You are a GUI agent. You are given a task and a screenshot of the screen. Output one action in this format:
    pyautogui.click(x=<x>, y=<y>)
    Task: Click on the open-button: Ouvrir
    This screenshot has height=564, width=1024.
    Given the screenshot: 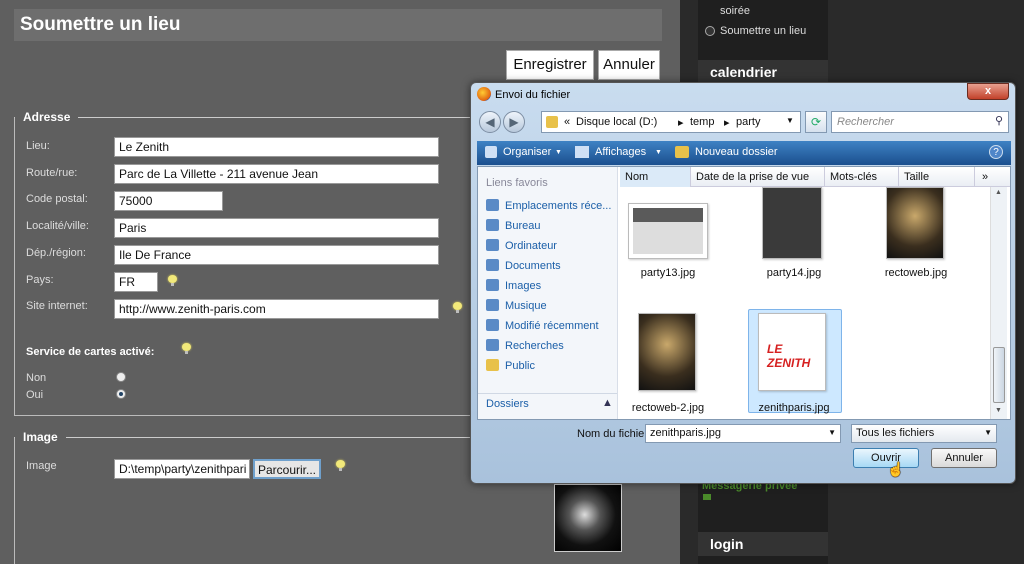 What is the action you would take?
    pyautogui.click(x=886, y=458)
    